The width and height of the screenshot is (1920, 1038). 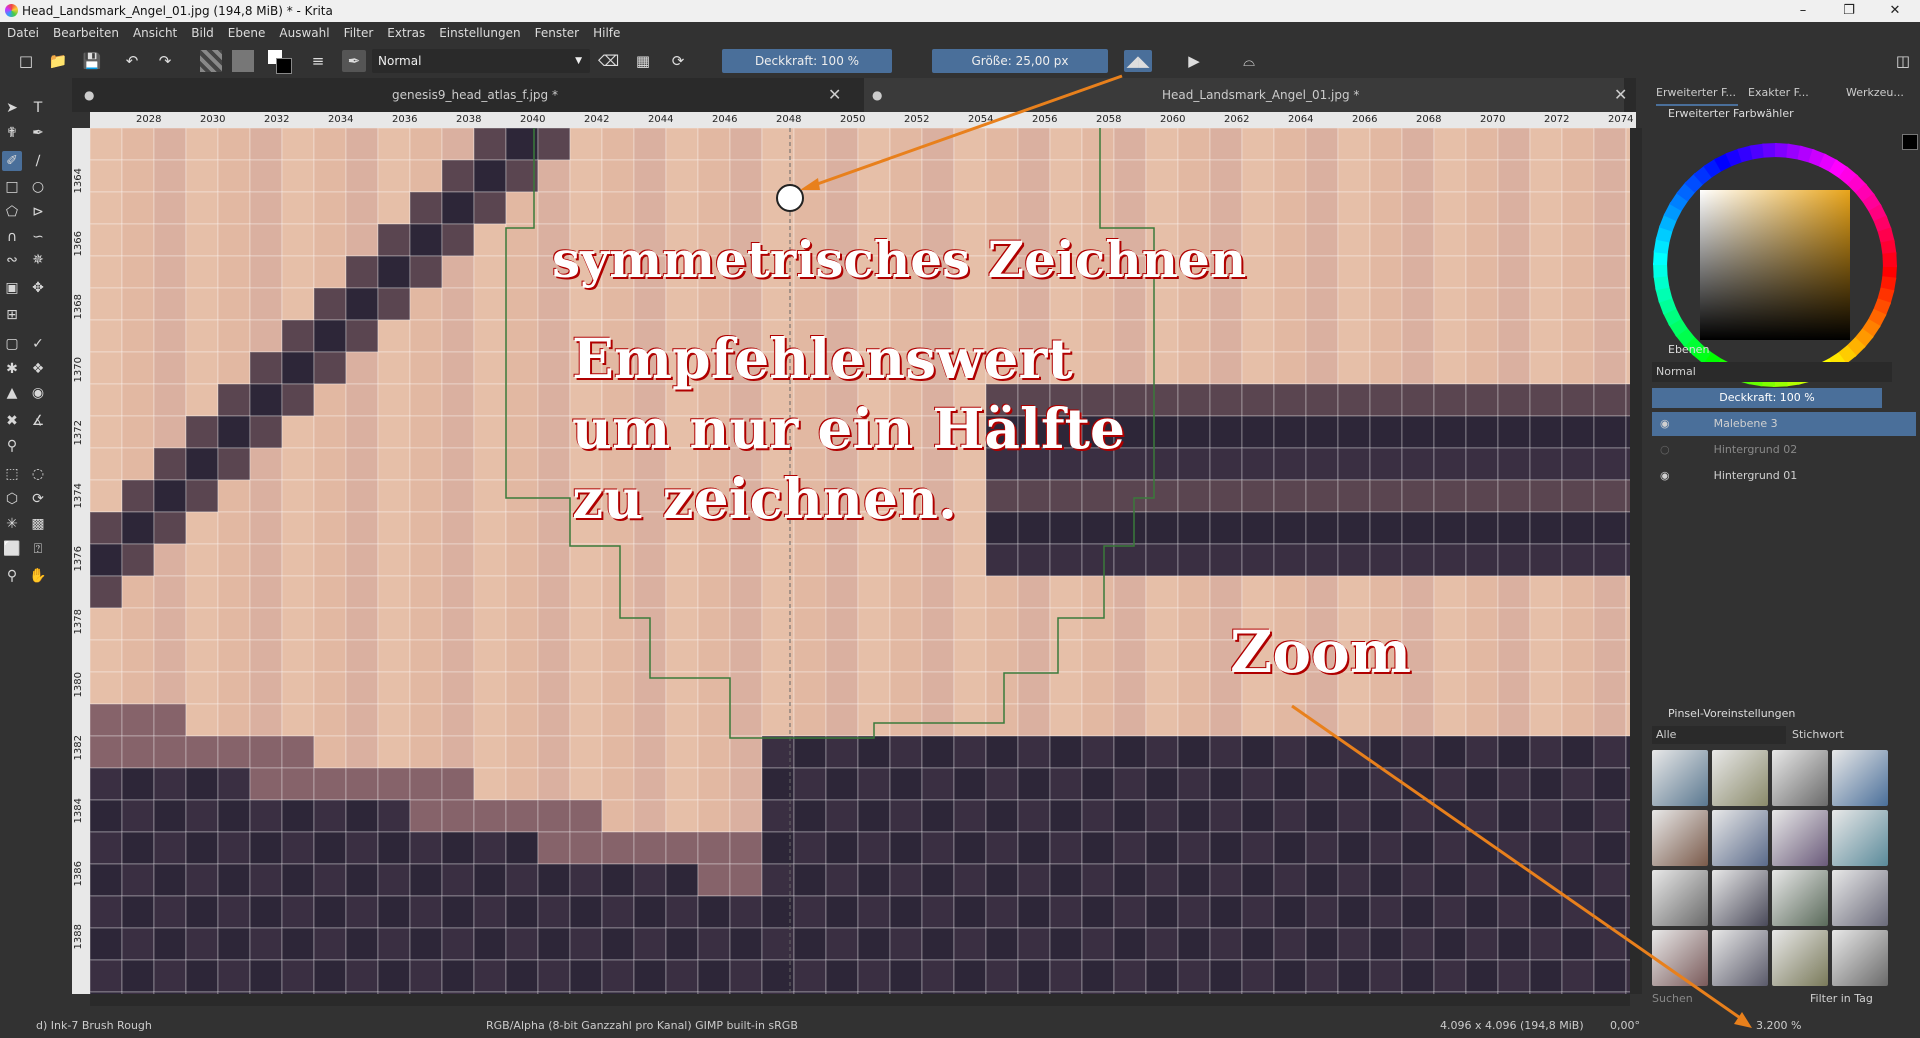 What do you see at coordinates (38, 369) in the screenshot?
I see `colorize-mask-icon: ❖` at bounding box center [38, 369].